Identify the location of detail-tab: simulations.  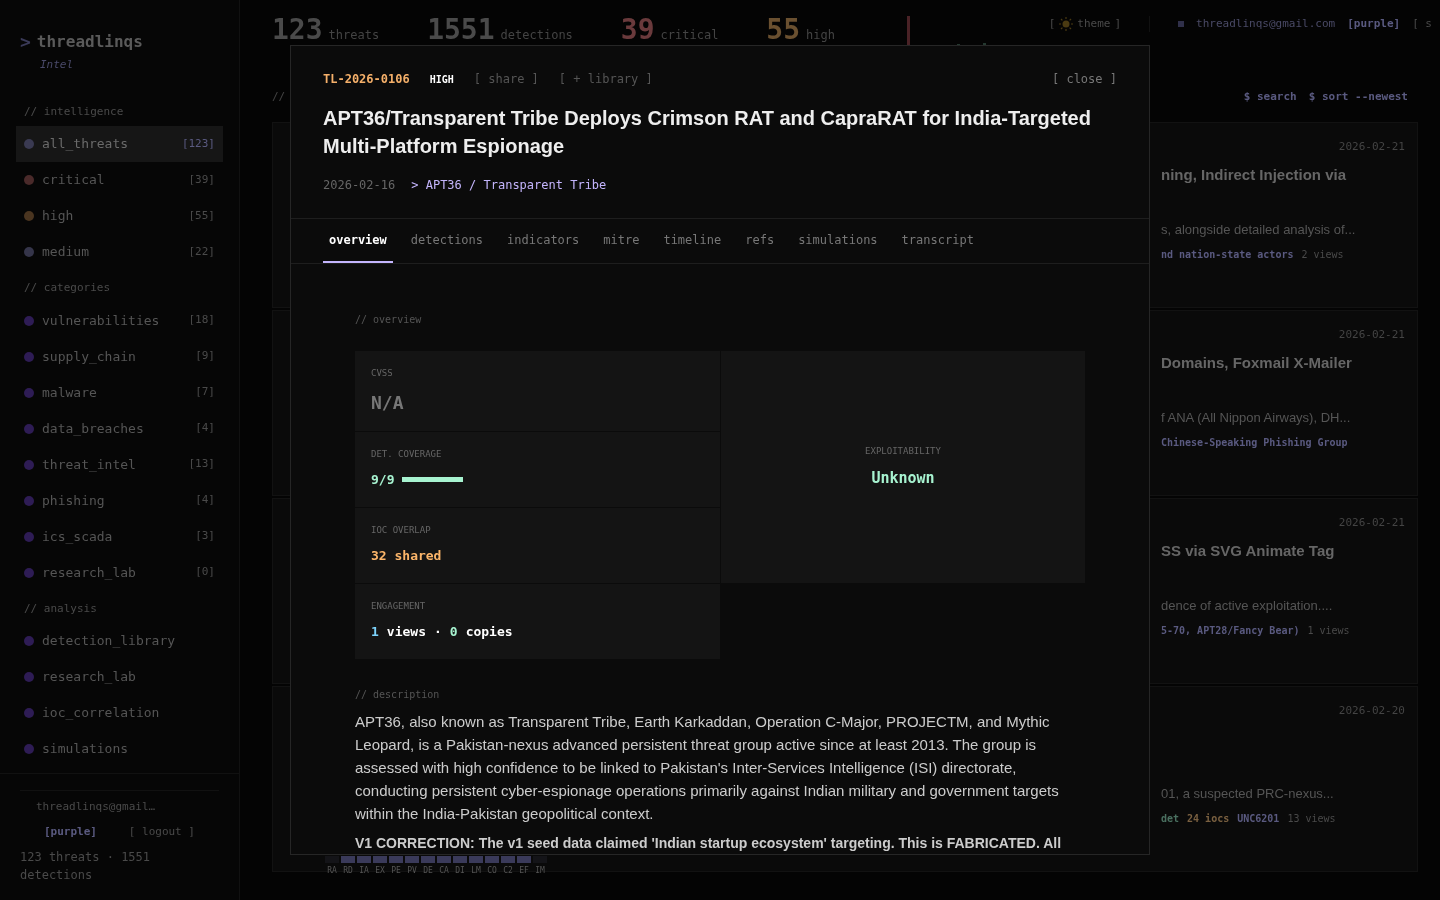
(838, 241).